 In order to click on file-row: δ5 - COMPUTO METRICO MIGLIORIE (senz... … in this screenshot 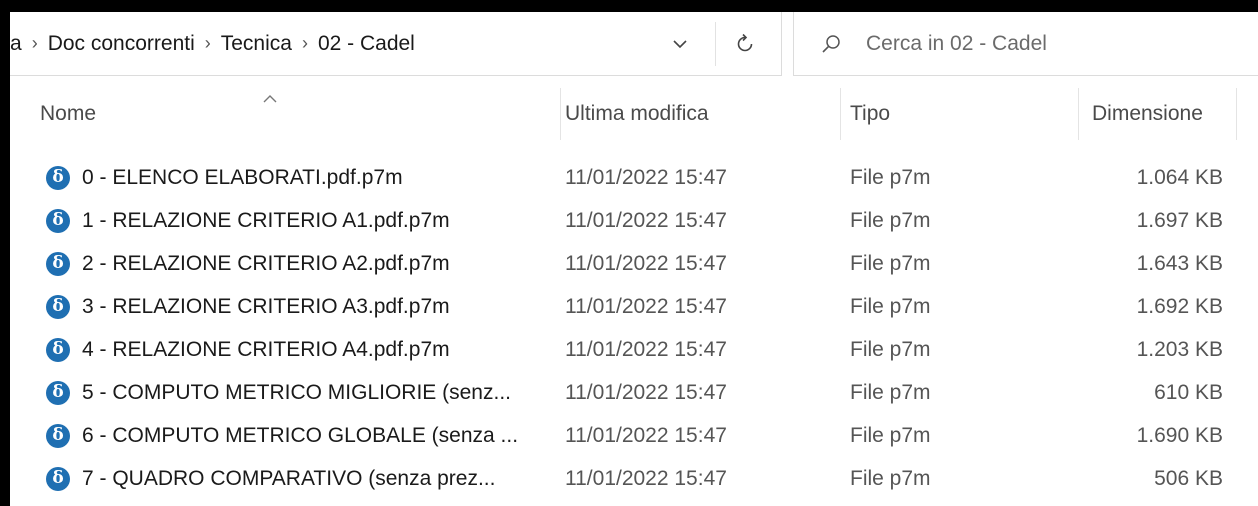, I will do `click(634, 392)`.